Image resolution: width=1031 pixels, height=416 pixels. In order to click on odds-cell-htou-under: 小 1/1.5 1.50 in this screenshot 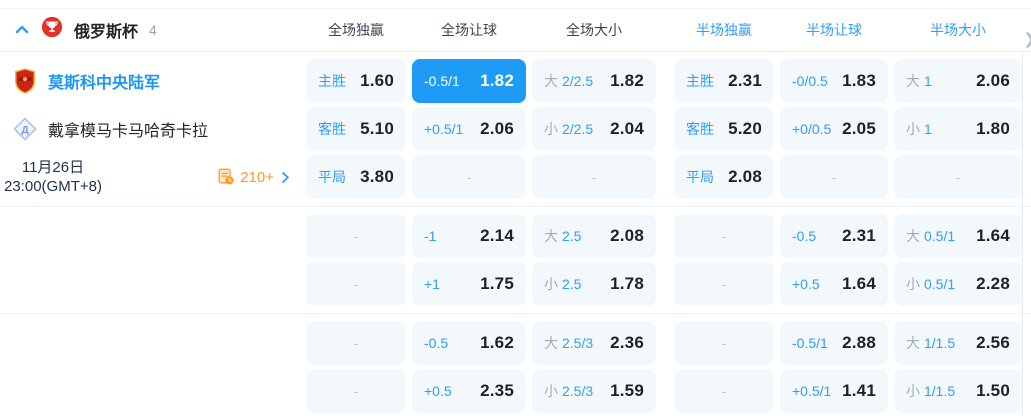, I will do `click(958, 391)`.